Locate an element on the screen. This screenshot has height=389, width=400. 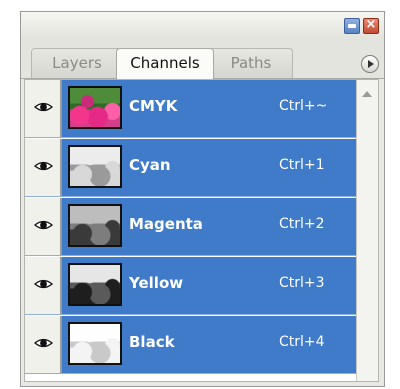
channel-shortcut: Ctrl+3 is located at coordinates (302, 283).